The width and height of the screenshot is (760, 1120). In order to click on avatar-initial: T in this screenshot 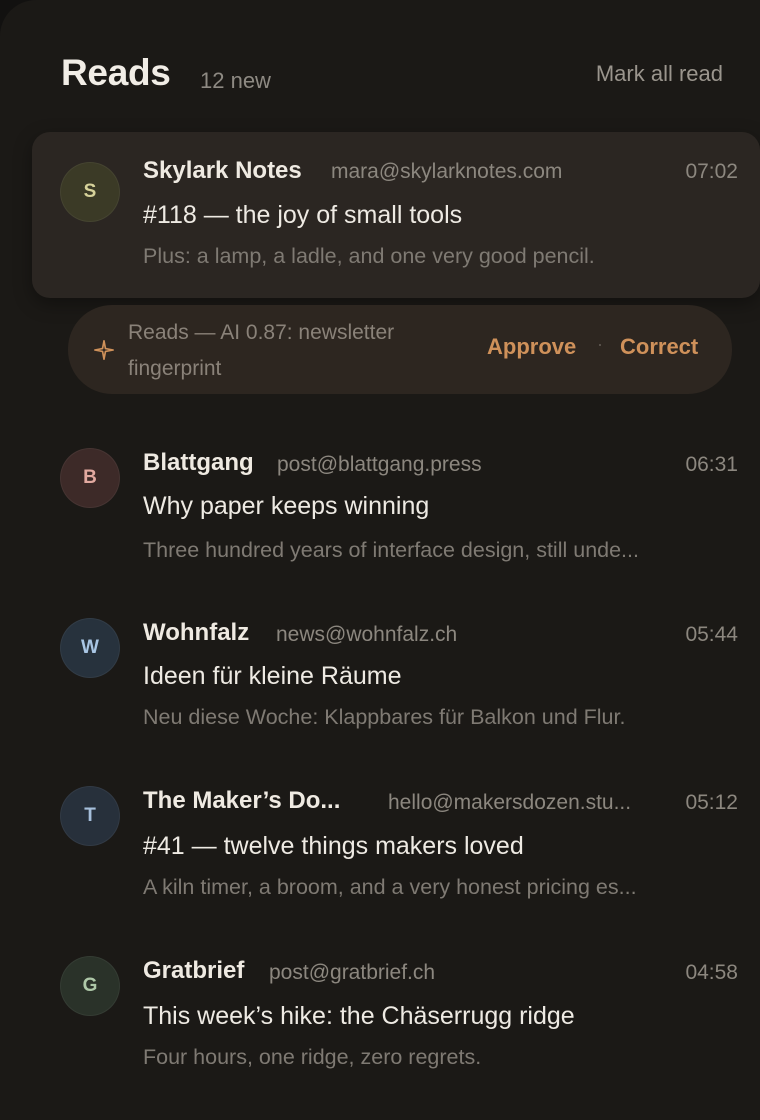, I will do `click(90, 815)`.